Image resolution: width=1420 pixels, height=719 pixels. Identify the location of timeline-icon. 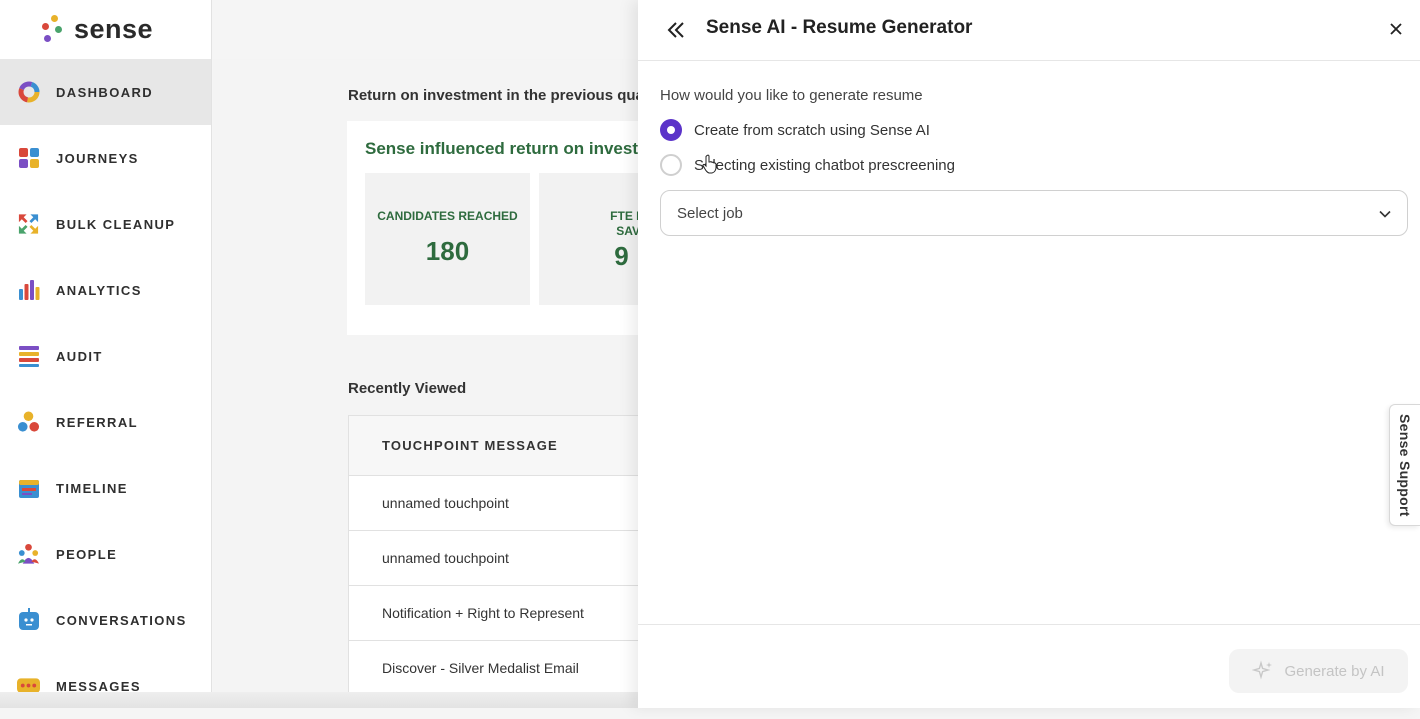
(28, 488).